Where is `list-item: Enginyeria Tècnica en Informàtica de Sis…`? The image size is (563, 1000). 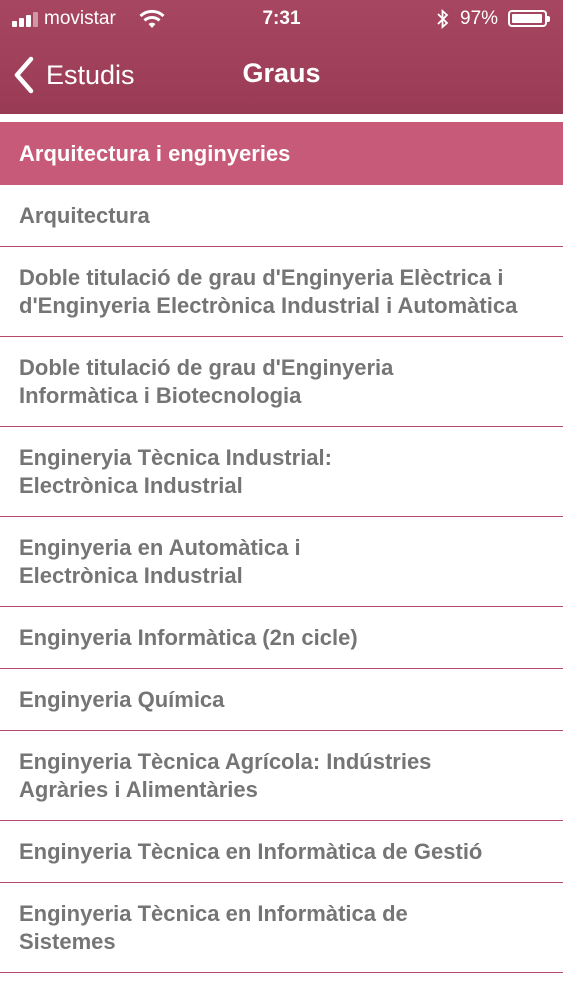
list-item: Enginyeria Tècnica en Informàtica de Sis… is located at coordinates (281, 928).